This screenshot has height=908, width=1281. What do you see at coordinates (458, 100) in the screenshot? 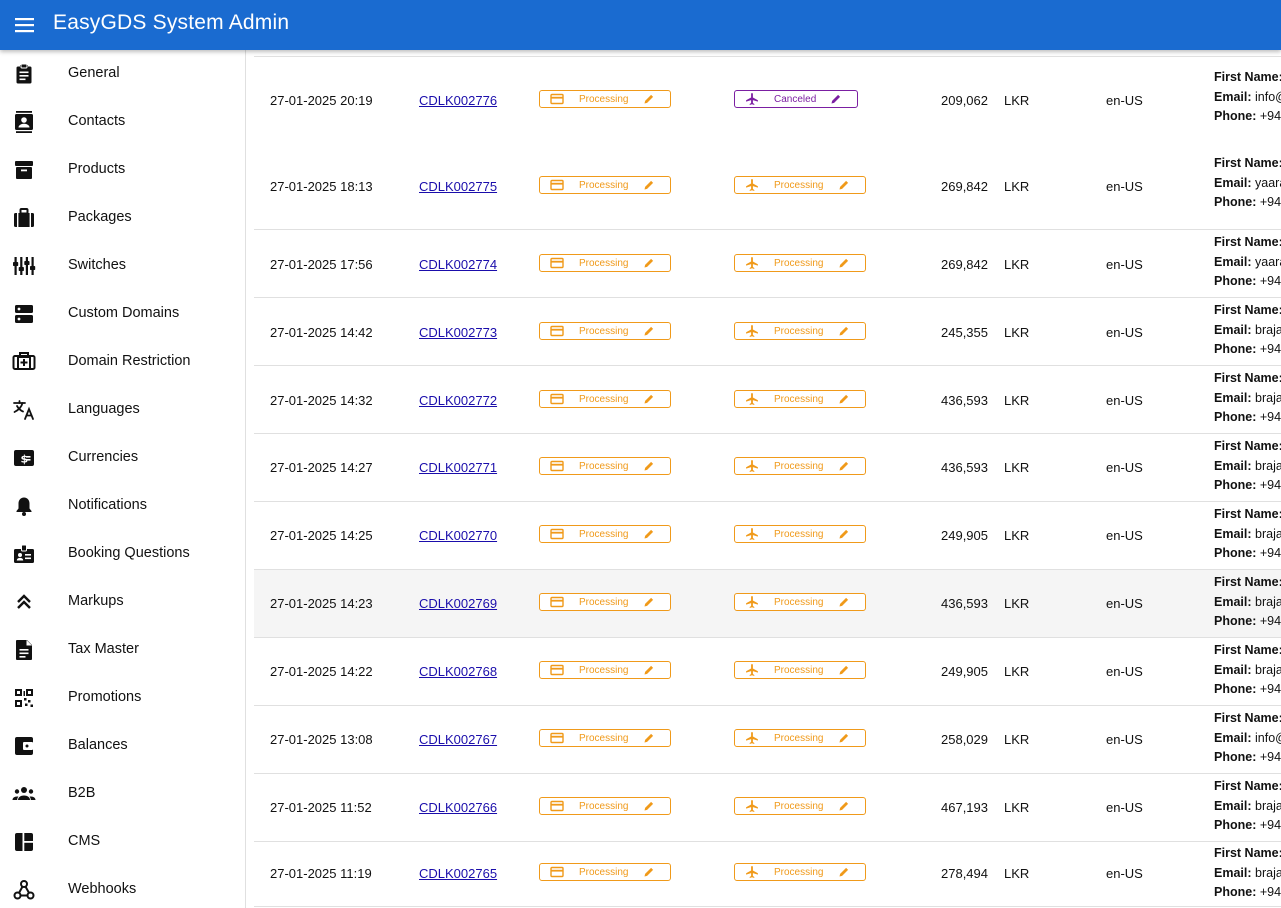
I see `booking-ref-link: CDLK002776` at bounding box center [458, 100].